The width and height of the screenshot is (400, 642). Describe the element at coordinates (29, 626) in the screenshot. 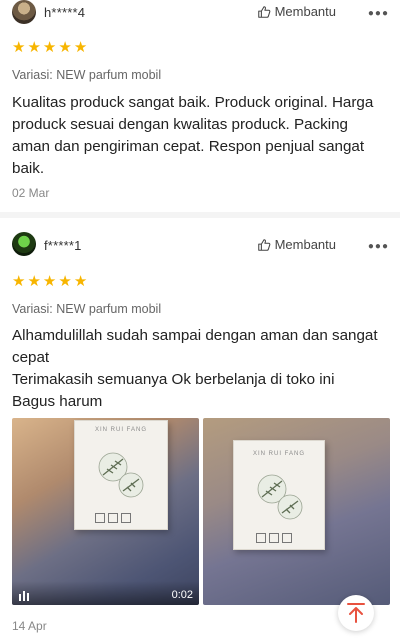

I see `review-date: 14 Apr` at that location.